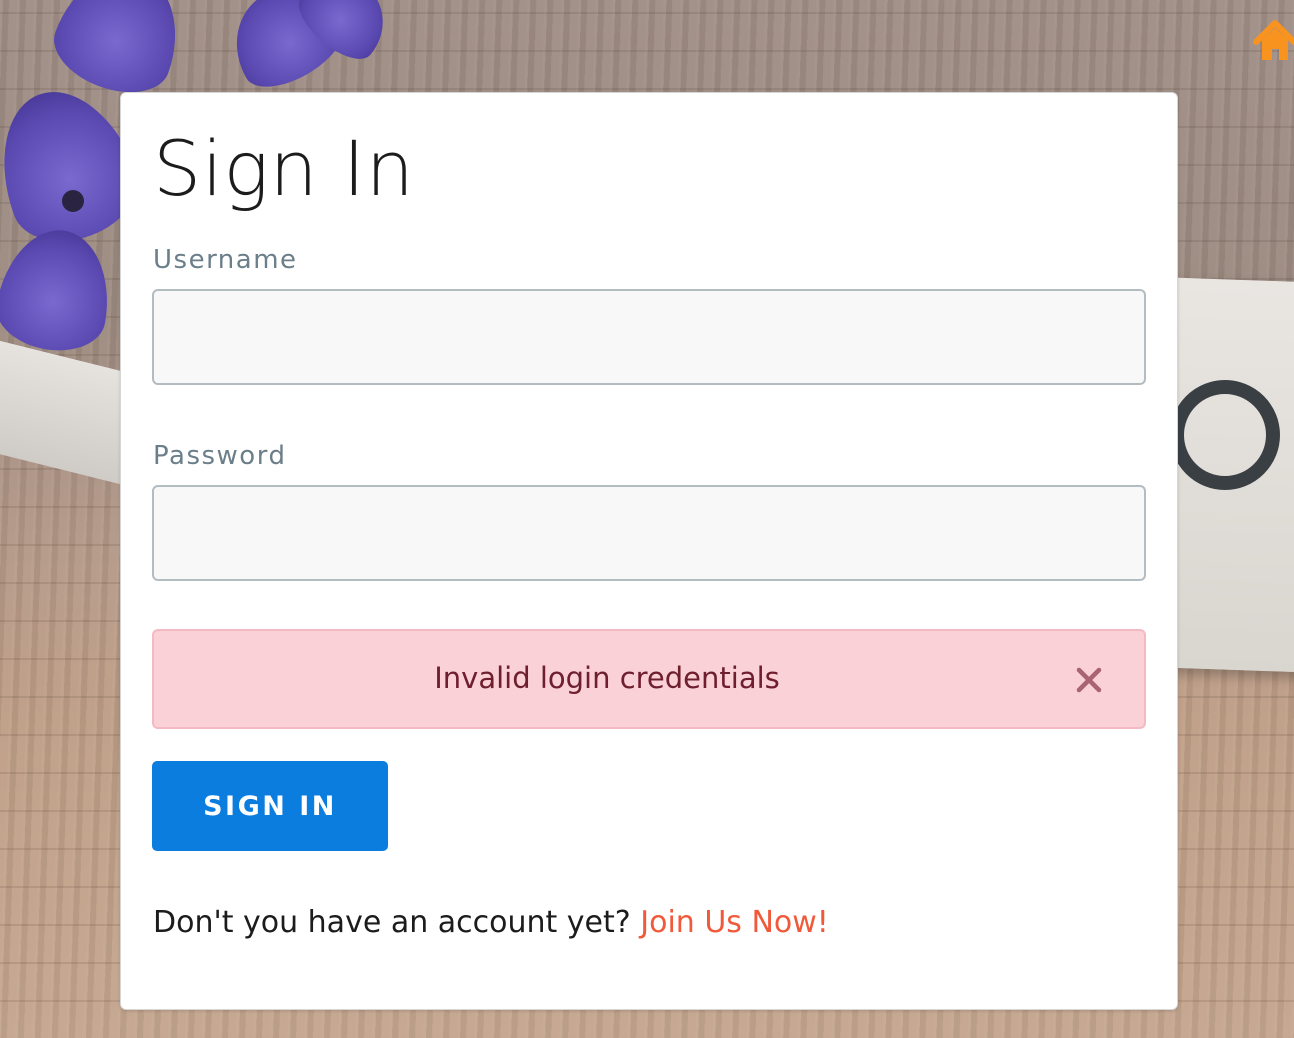 The width and height of the screenshot is (1294, 1038). I want to click on error-message: Invalid login credentials, so click(607, 678).